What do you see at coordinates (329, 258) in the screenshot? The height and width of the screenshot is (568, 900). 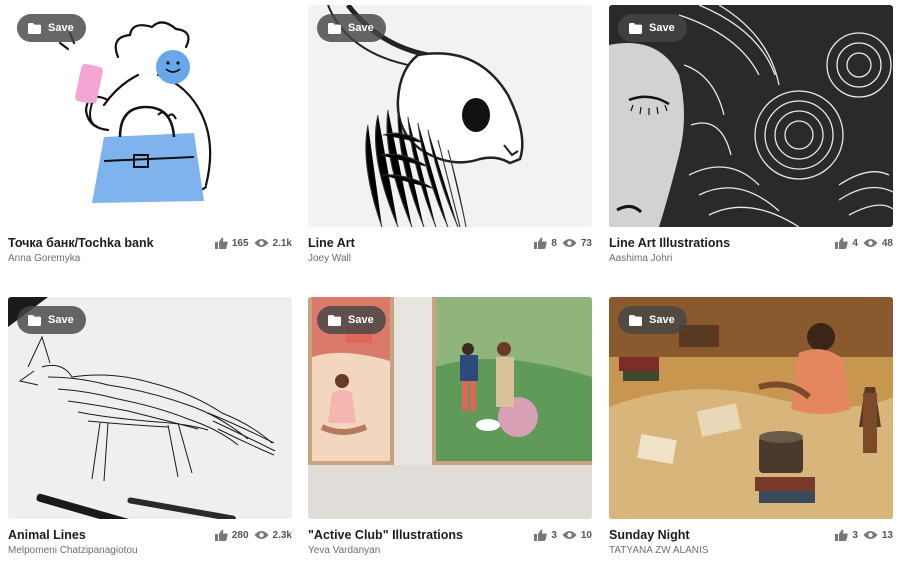 I see `project-owner: Joey Wall` at bounding box center [329, 258].